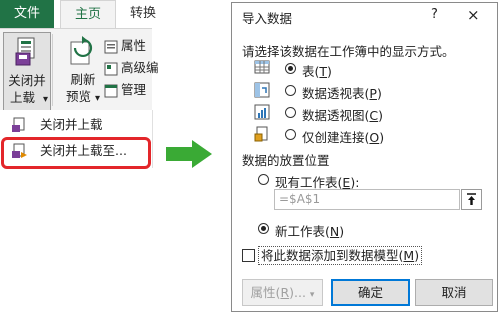 Image resolution: width=502 pixels, height=314 pixels. Describe the element at coordinates (317, 71) in the screenshot. I see `option-table-label: 表(T)` at that location.